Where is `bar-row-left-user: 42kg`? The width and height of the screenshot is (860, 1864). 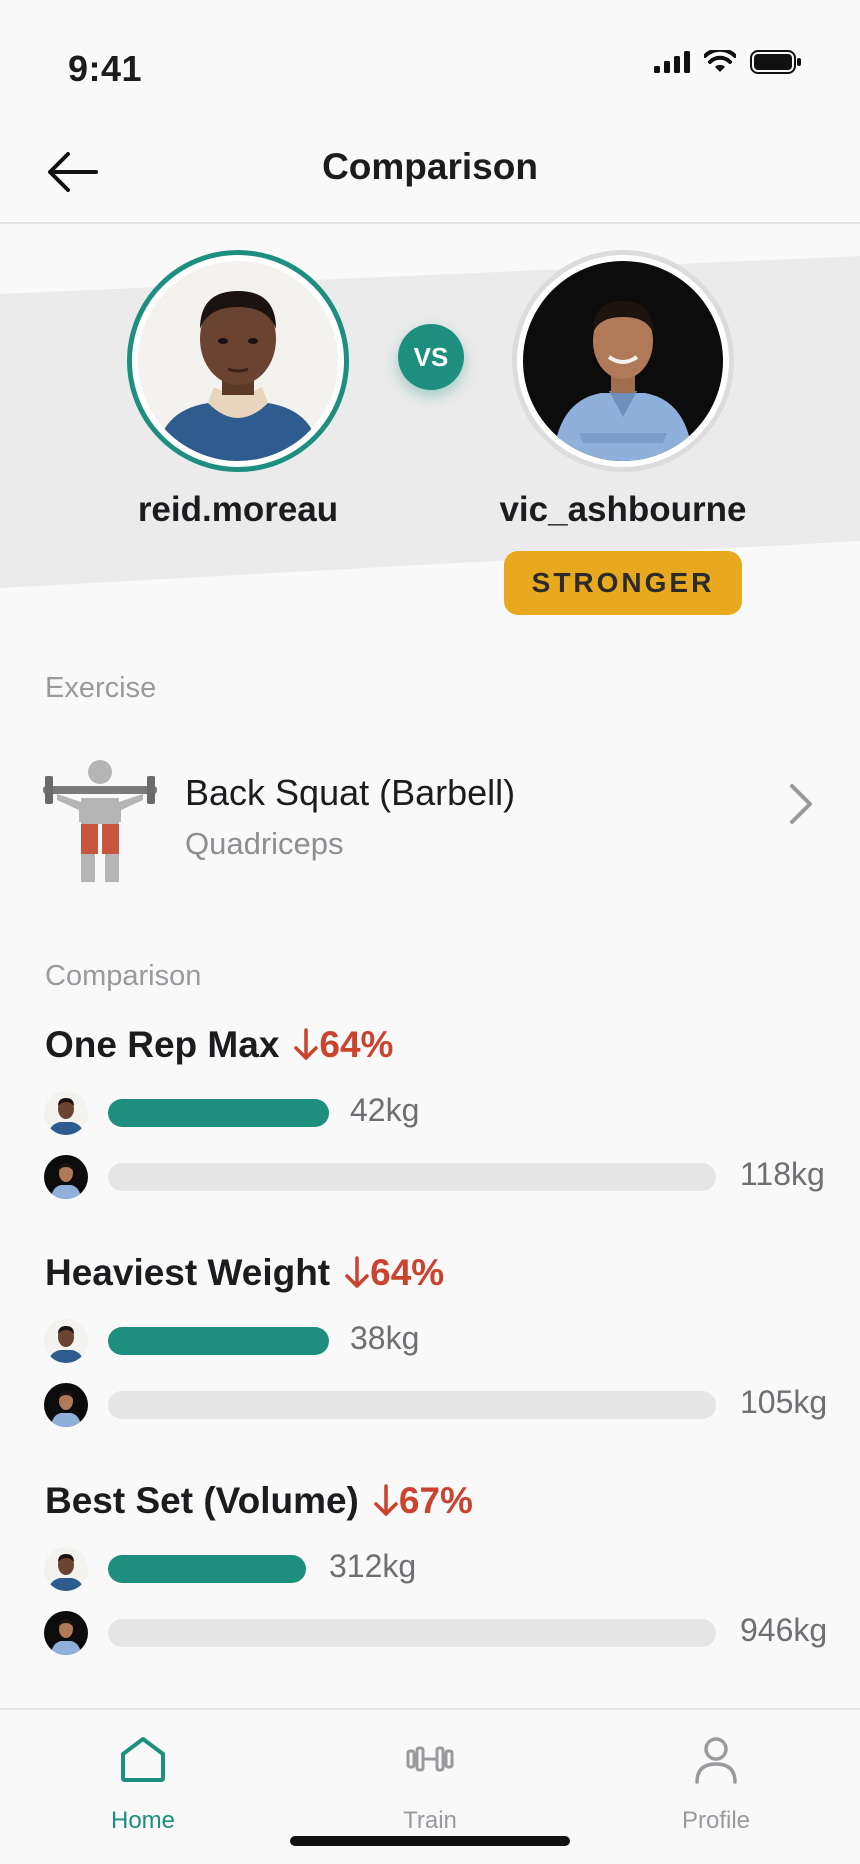
bar-row-left-user: 42kg is located at coordinates (430, 1113).